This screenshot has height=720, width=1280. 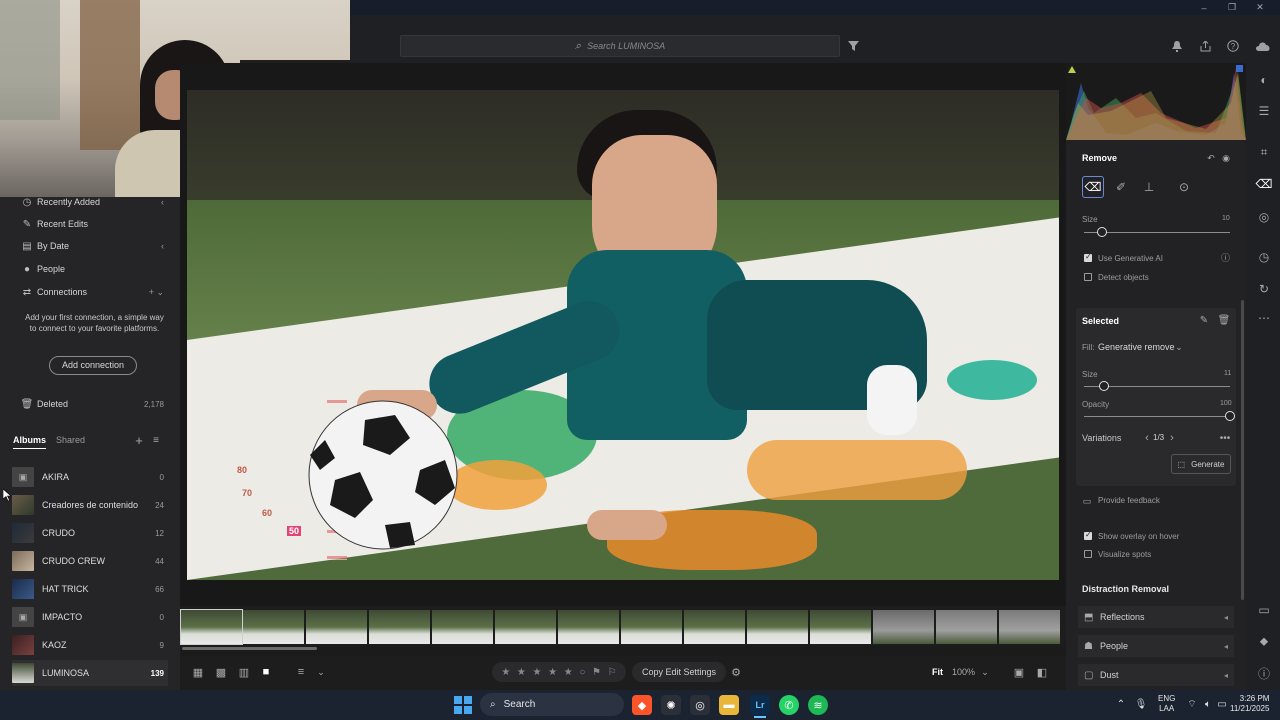 I want to click on help-icon: ?, so click(x=1233, y=46).